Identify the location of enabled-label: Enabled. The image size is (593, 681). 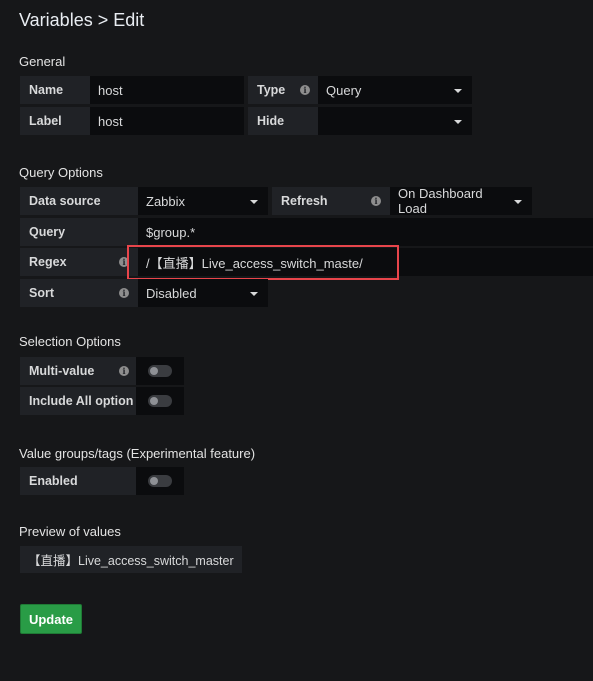
(78, 481).